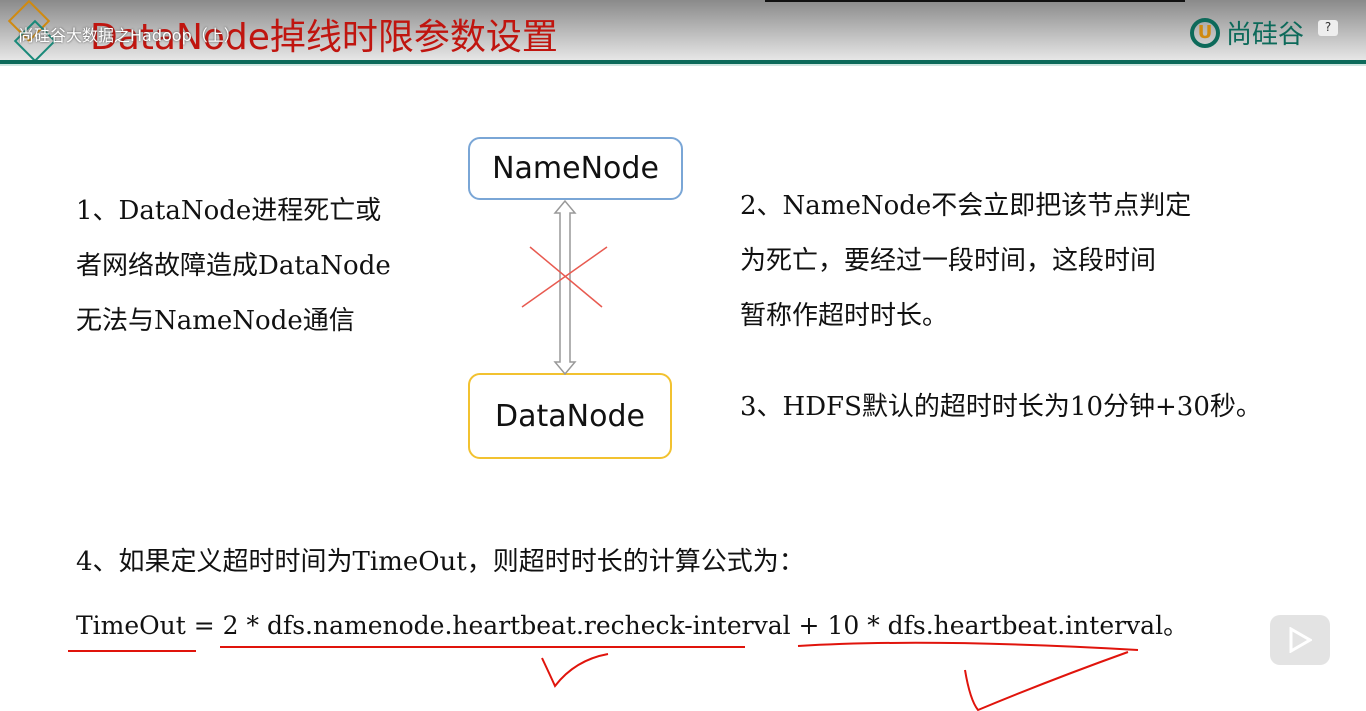 Image resolution: width=1366 pixels, height=711 pixels. I want to click on annotation-checkmarks-icon, so click(840, 676).